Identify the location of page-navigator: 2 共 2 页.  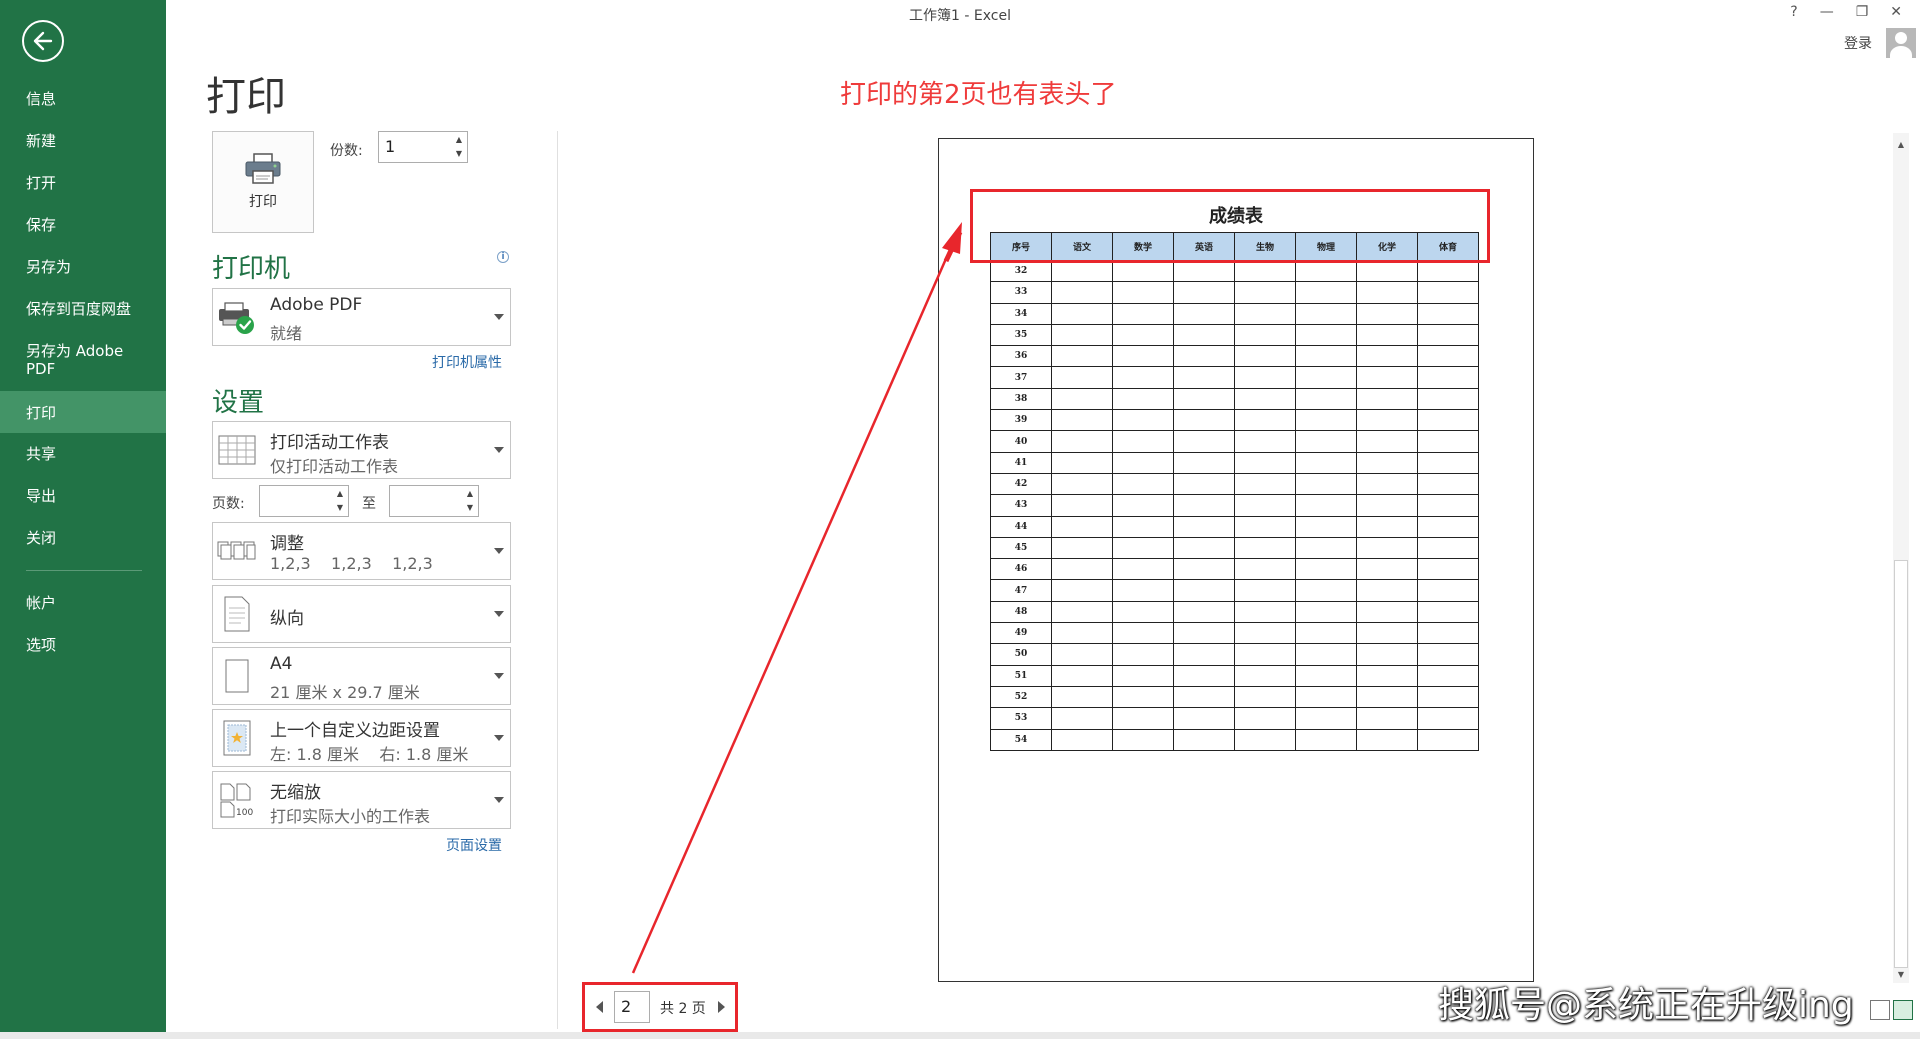
(660, 1007).